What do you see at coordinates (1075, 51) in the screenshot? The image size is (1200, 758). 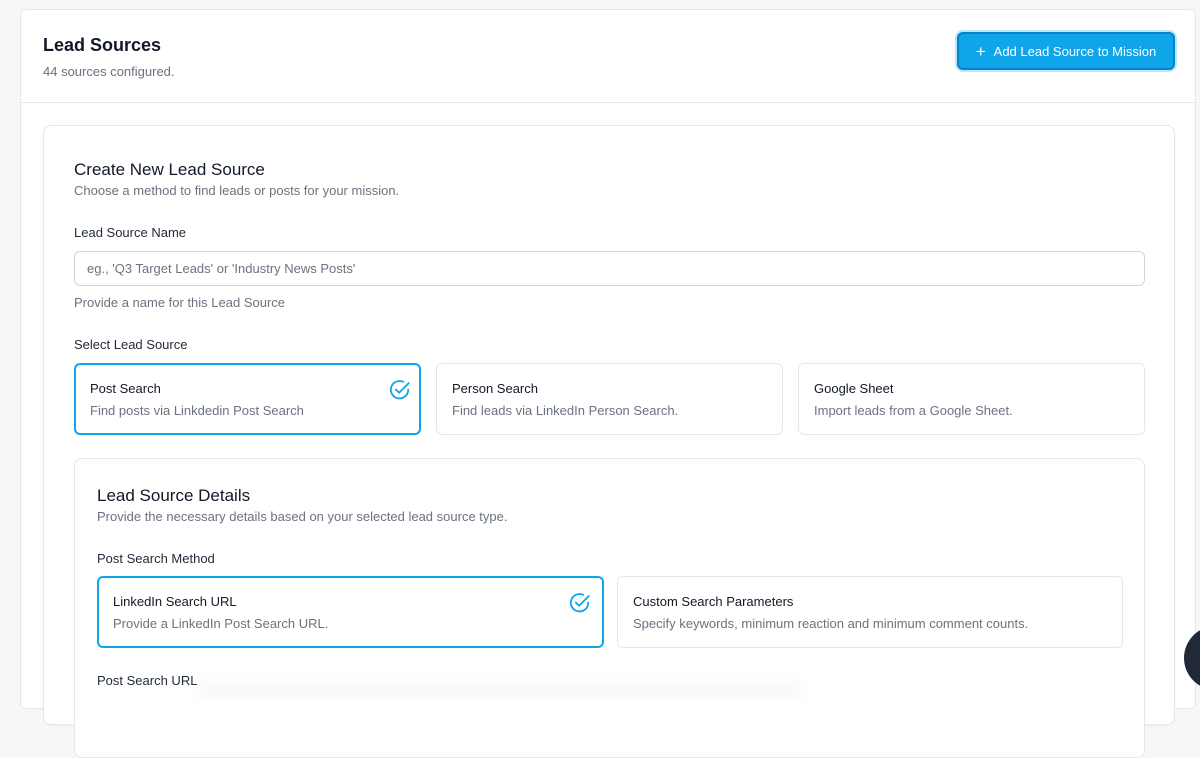 I see `add-lead-source-label: Add Lead Source to Mission` at bounding box center [1075, 51].